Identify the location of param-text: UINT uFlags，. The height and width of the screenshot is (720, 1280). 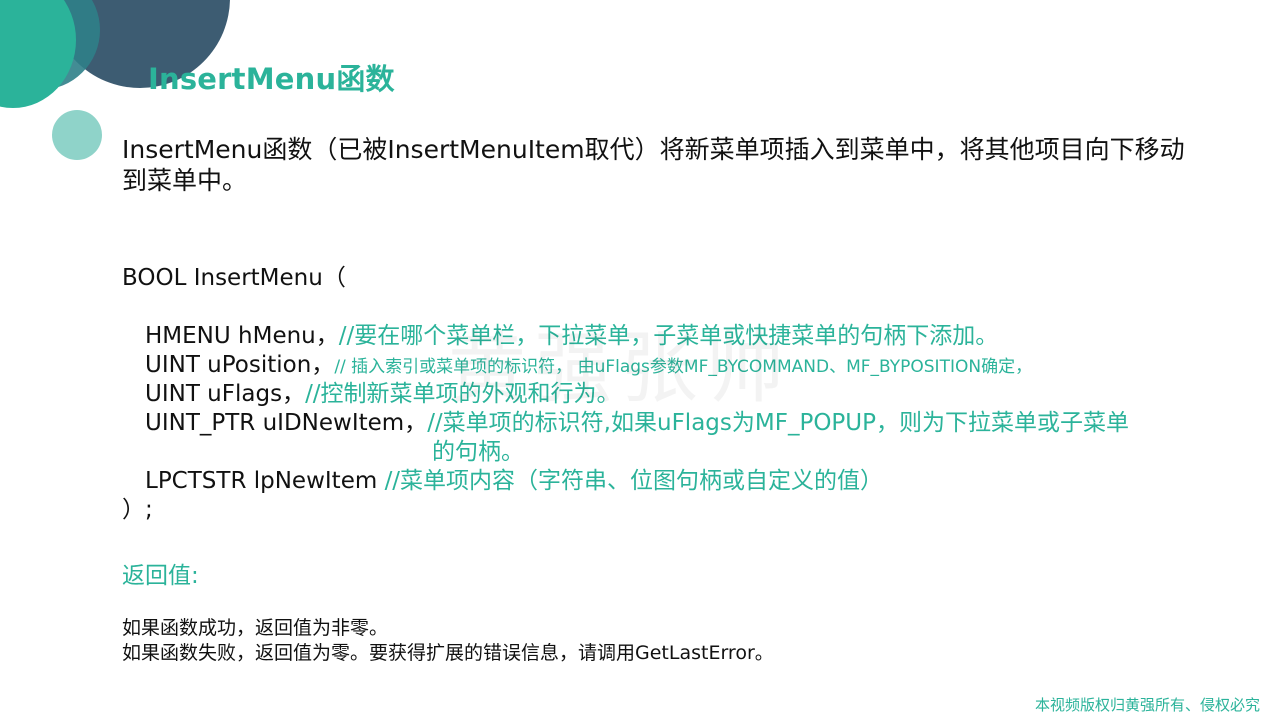
(225, 394).